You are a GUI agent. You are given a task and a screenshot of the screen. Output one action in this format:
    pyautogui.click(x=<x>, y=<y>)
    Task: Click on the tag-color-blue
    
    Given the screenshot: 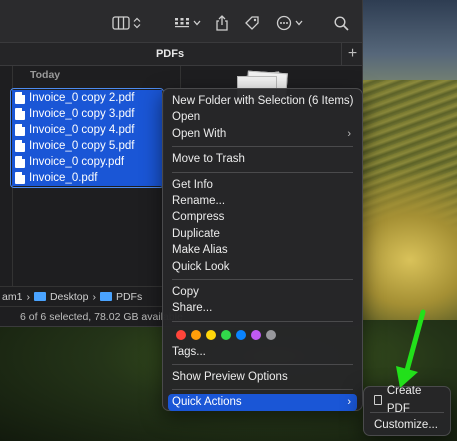 What is the action you would take?
    pyautogui.click(x=241, y=334)
    